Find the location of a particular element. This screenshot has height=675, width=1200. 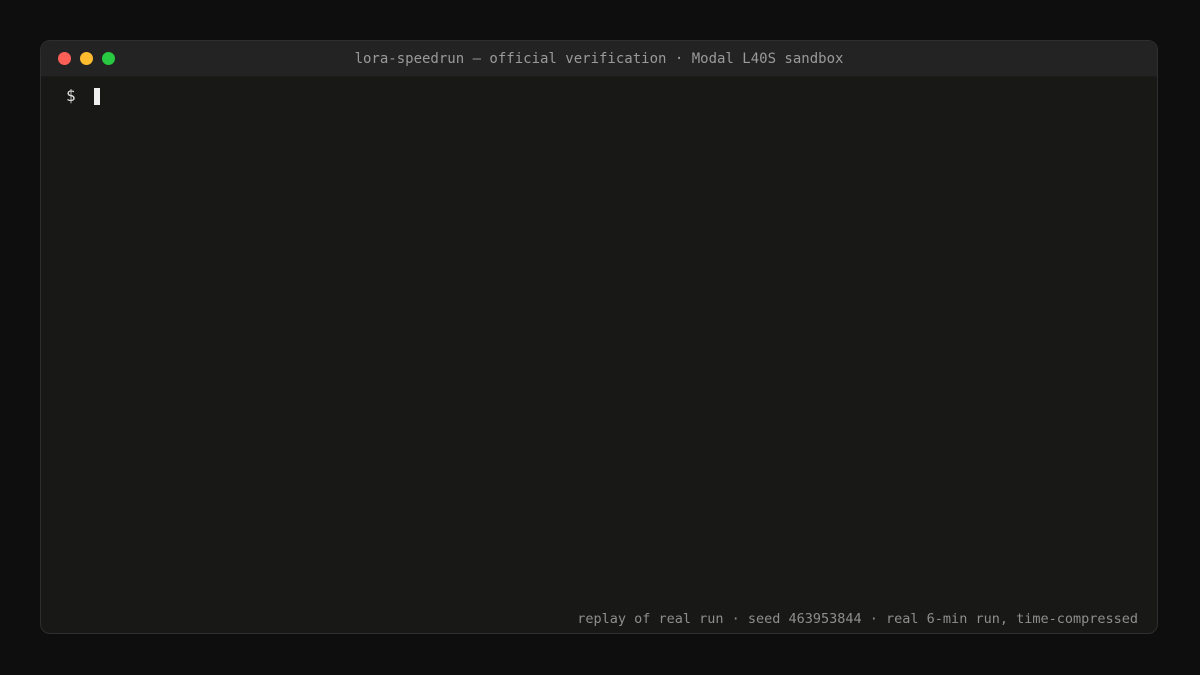

prompt-symbol: $ is located at coordinates (71, 95).